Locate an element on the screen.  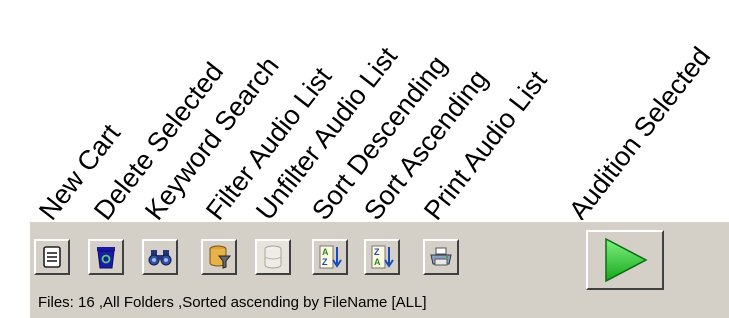
filter-database-icon is located at coordinates (220, 257).